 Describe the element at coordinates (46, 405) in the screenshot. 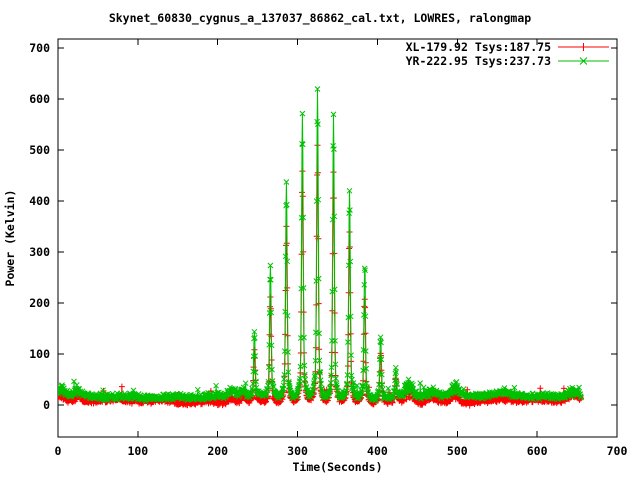

I see `y-tick-label: 0` at that location.